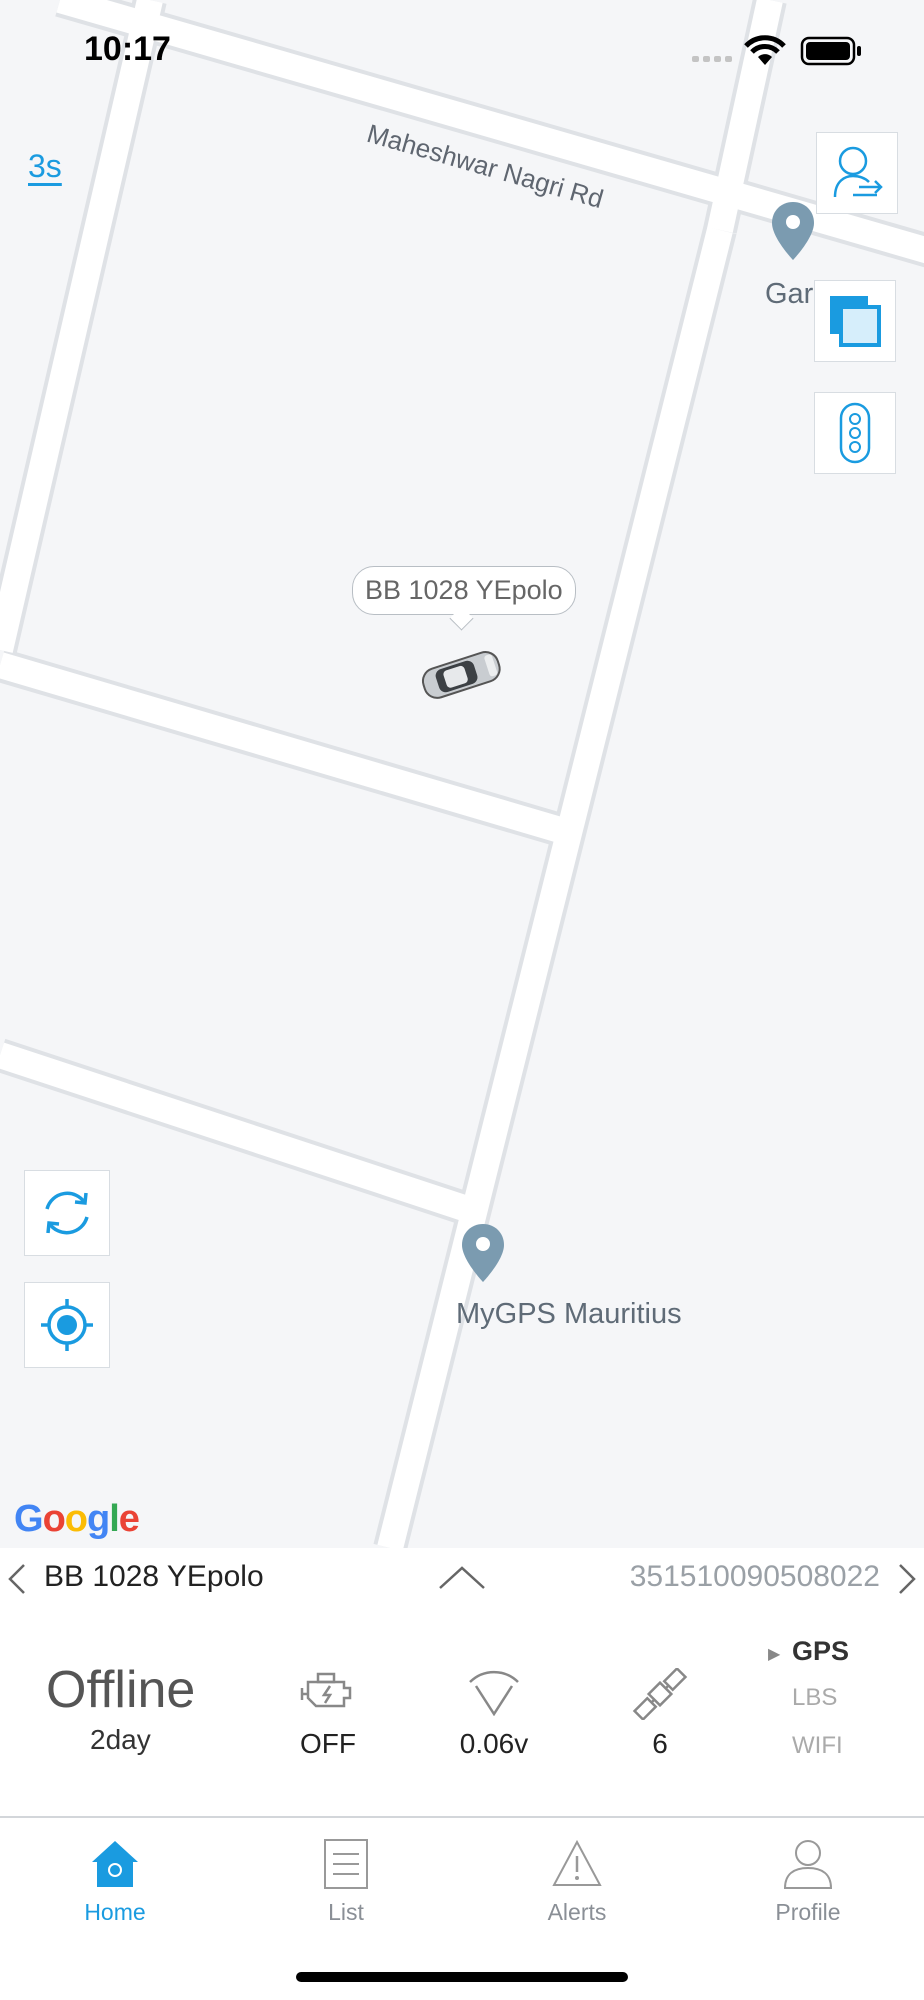 This screenshot has height=2000, width=924. I want to click on battery-icon, so click(830, 51).